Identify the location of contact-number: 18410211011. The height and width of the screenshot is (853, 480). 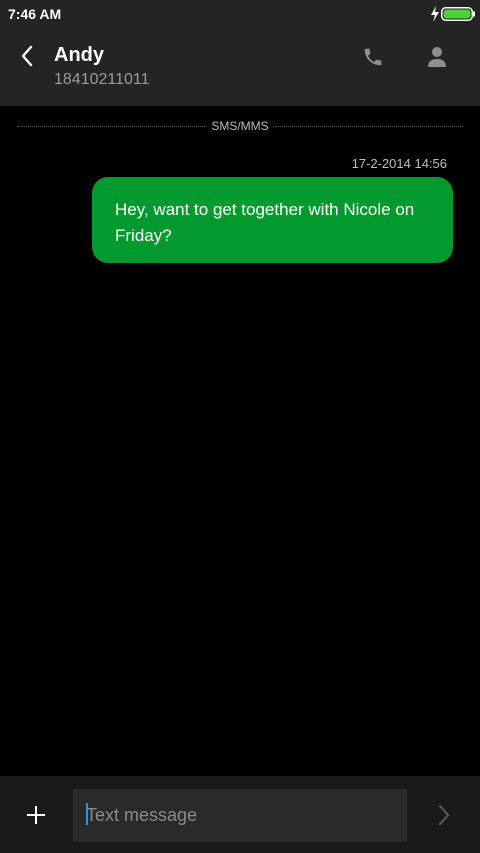
(102, 79).